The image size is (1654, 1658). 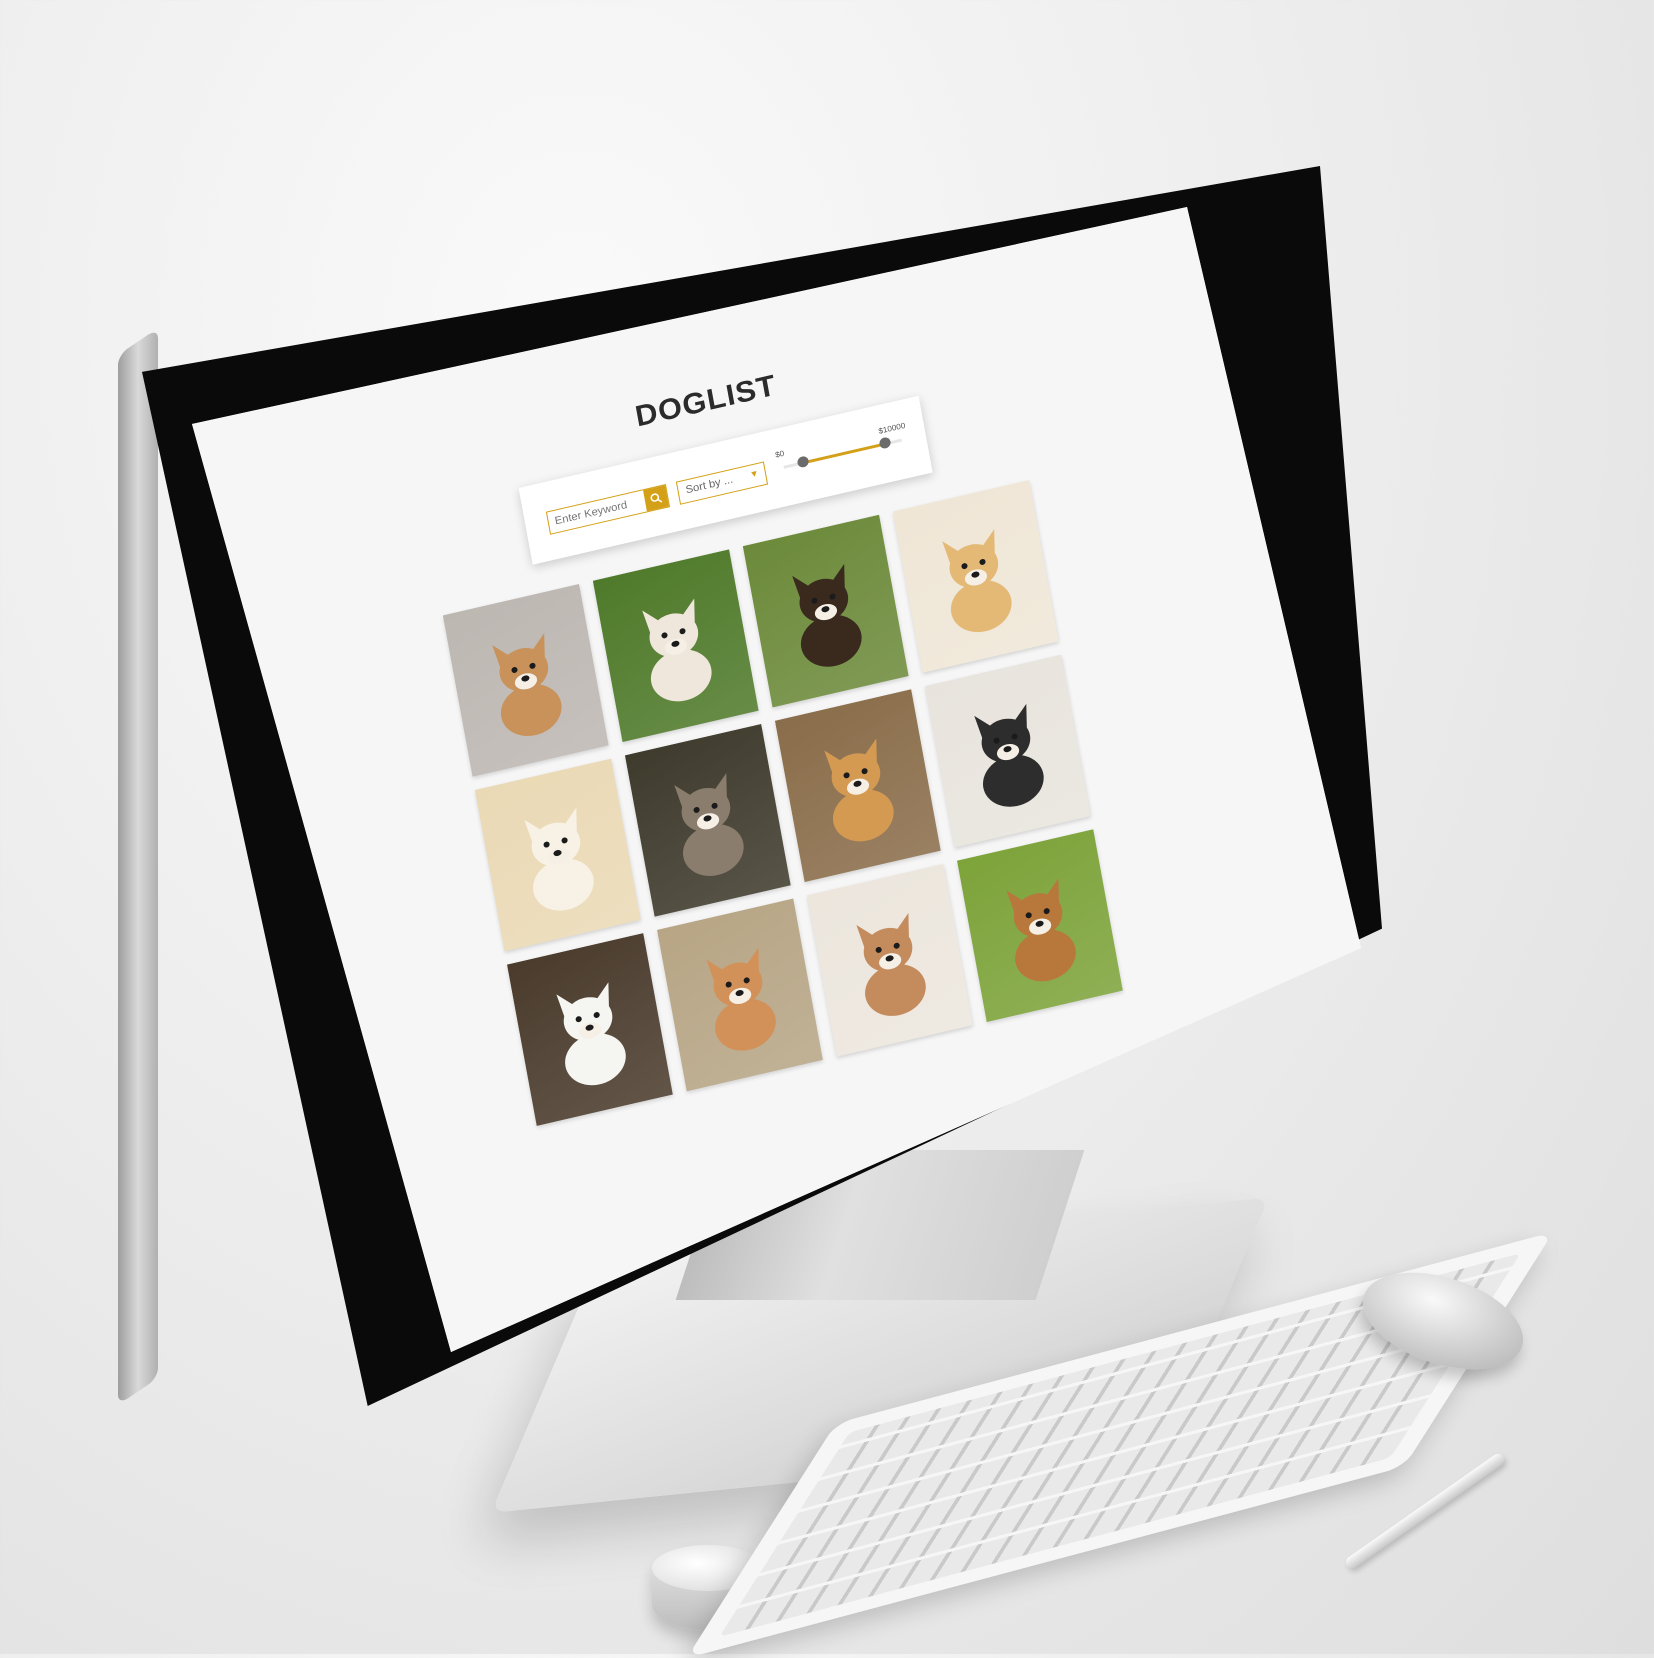 I want to click on monitor-edge, so click(x=138, y=866).